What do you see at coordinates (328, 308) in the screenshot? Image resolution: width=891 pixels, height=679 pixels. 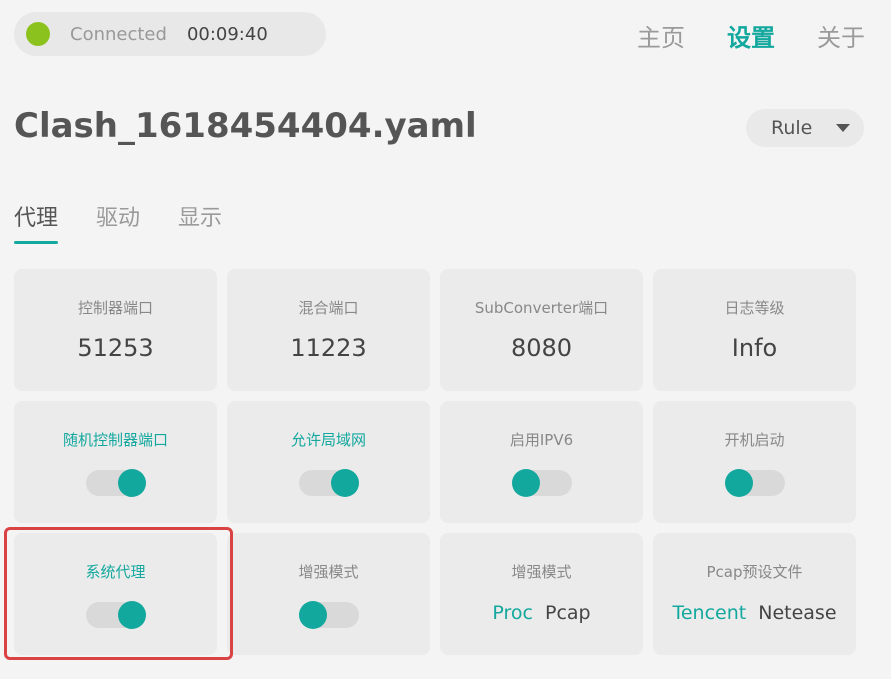 I see `card-label: 混合端口` at bounding box center [328, 308].